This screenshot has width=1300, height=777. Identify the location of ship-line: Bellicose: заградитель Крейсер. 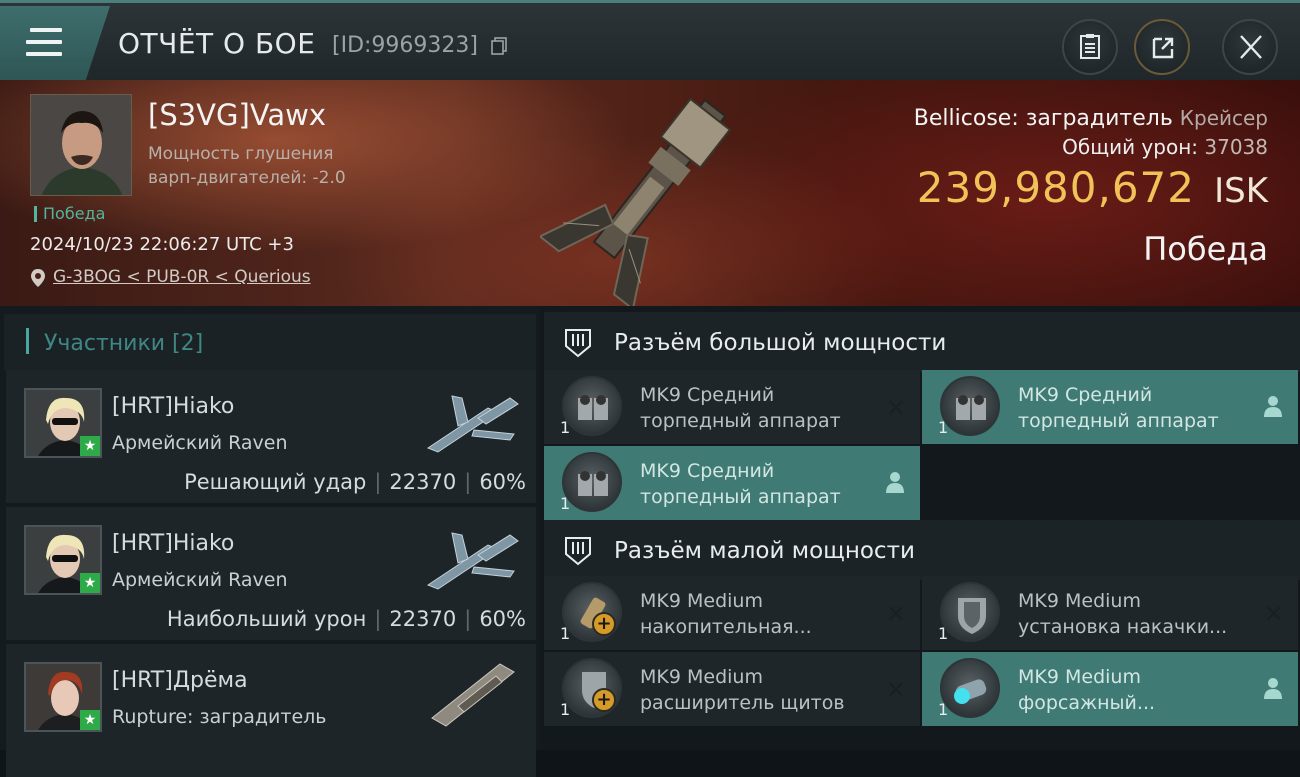
(1091, 118).